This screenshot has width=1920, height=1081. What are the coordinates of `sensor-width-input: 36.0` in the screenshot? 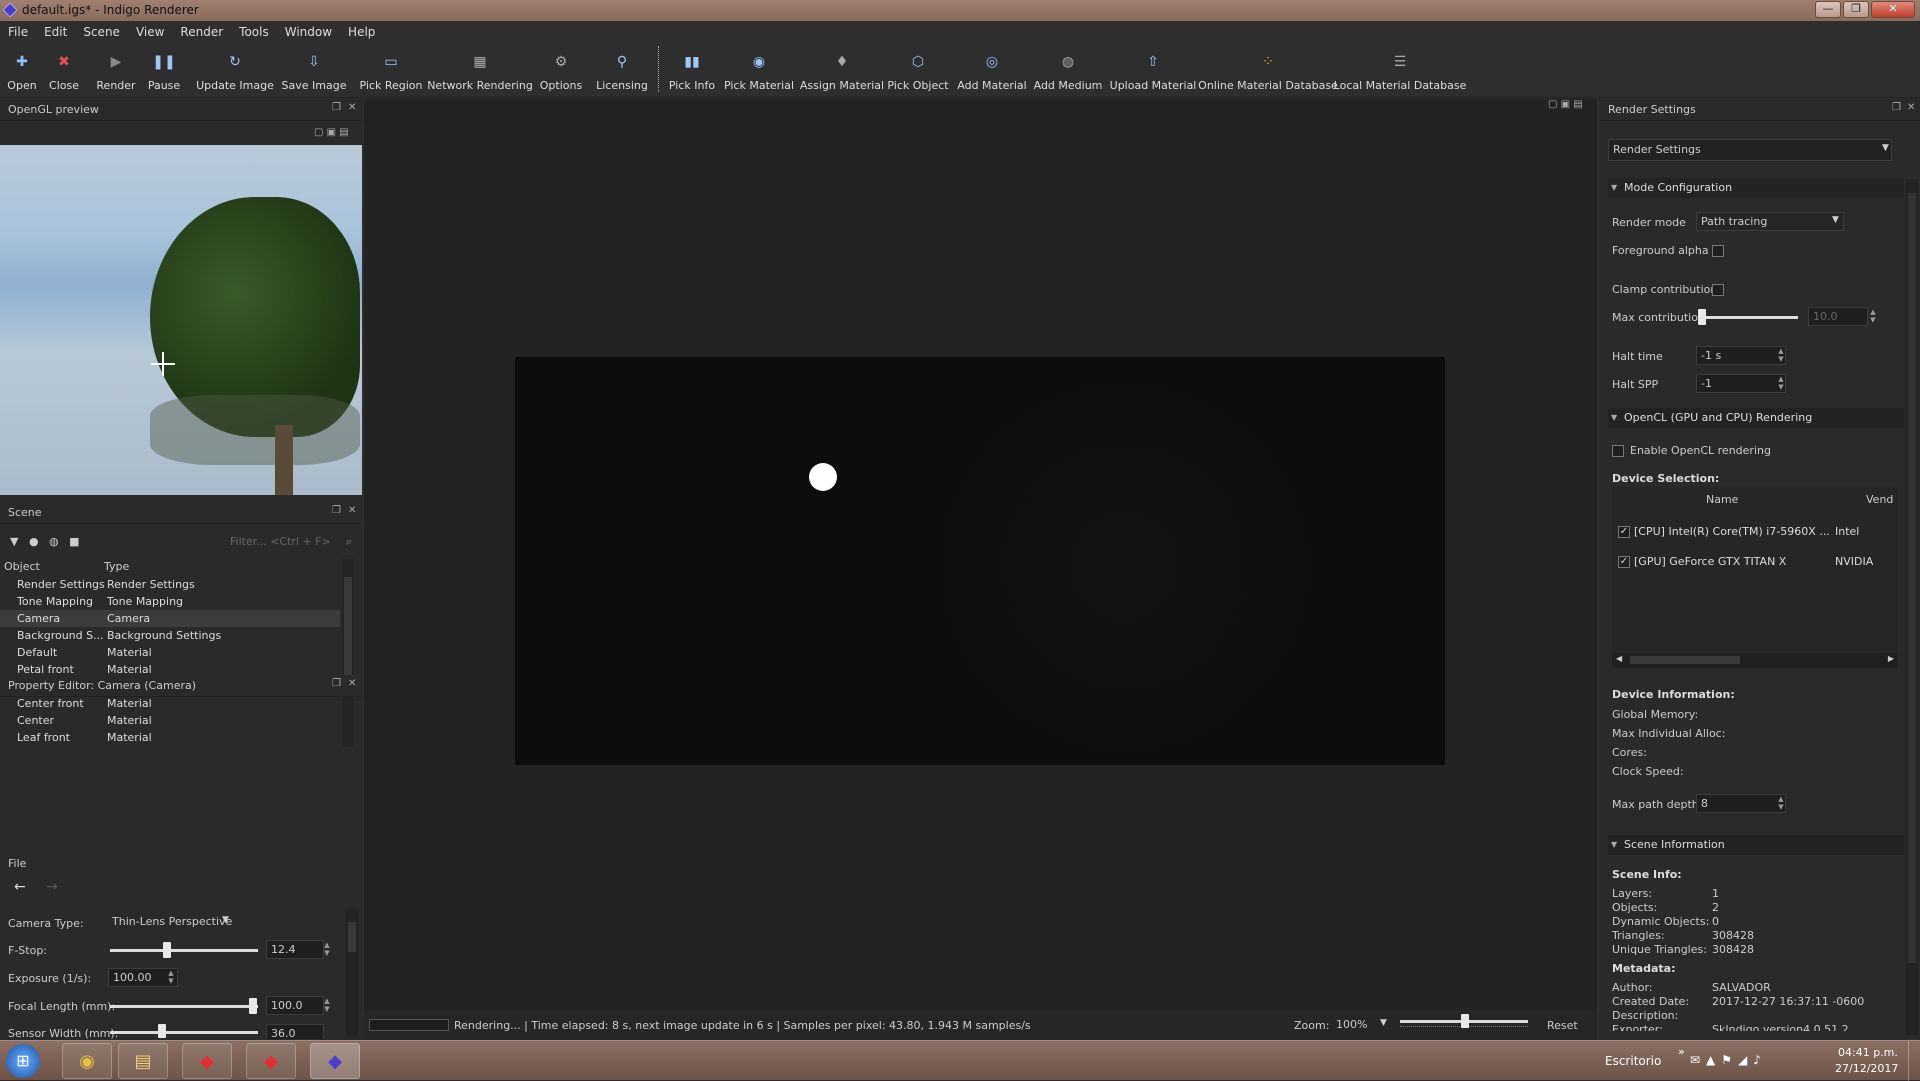 It's located at (295, 1032).